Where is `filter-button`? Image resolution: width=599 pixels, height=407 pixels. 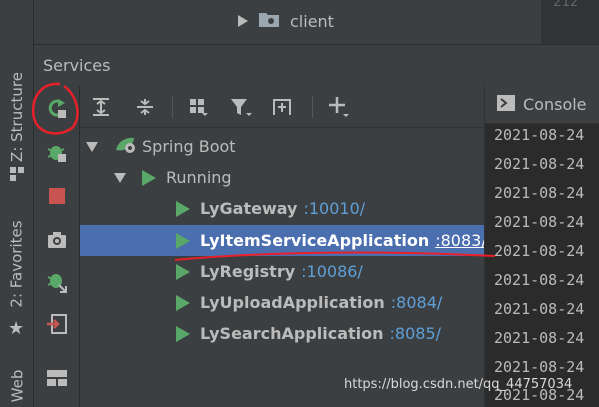
filter-button is located at coordinates (241, 107).